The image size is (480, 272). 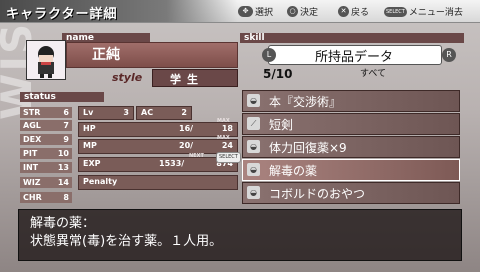 I want to click on stat-label: WIZ, so click(x=32, y=182).